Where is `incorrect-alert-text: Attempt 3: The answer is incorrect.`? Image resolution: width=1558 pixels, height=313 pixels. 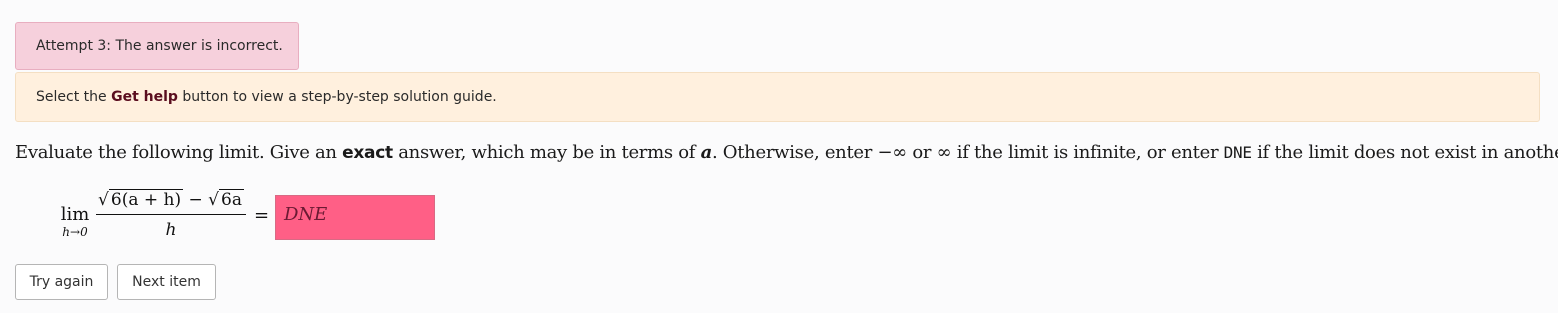 incorrect-alert-text: Attempt 3: The answer is incorrect. is located at coordinates (159, 46).